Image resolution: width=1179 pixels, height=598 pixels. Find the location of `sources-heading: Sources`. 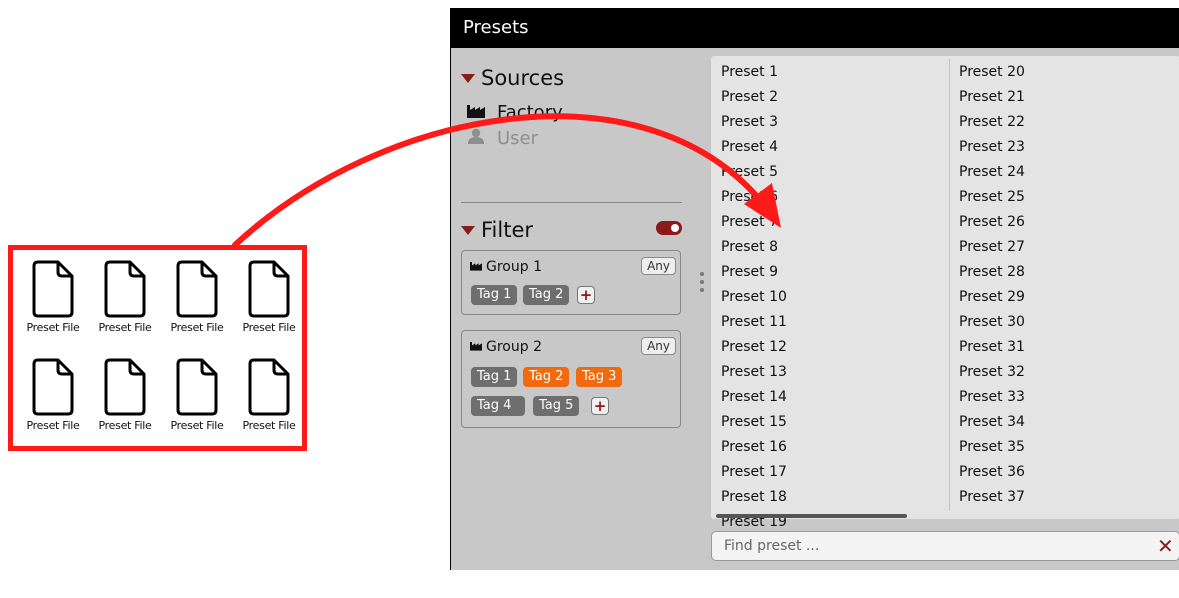

sources-heading: Sources is located at coordinates (512, 78).